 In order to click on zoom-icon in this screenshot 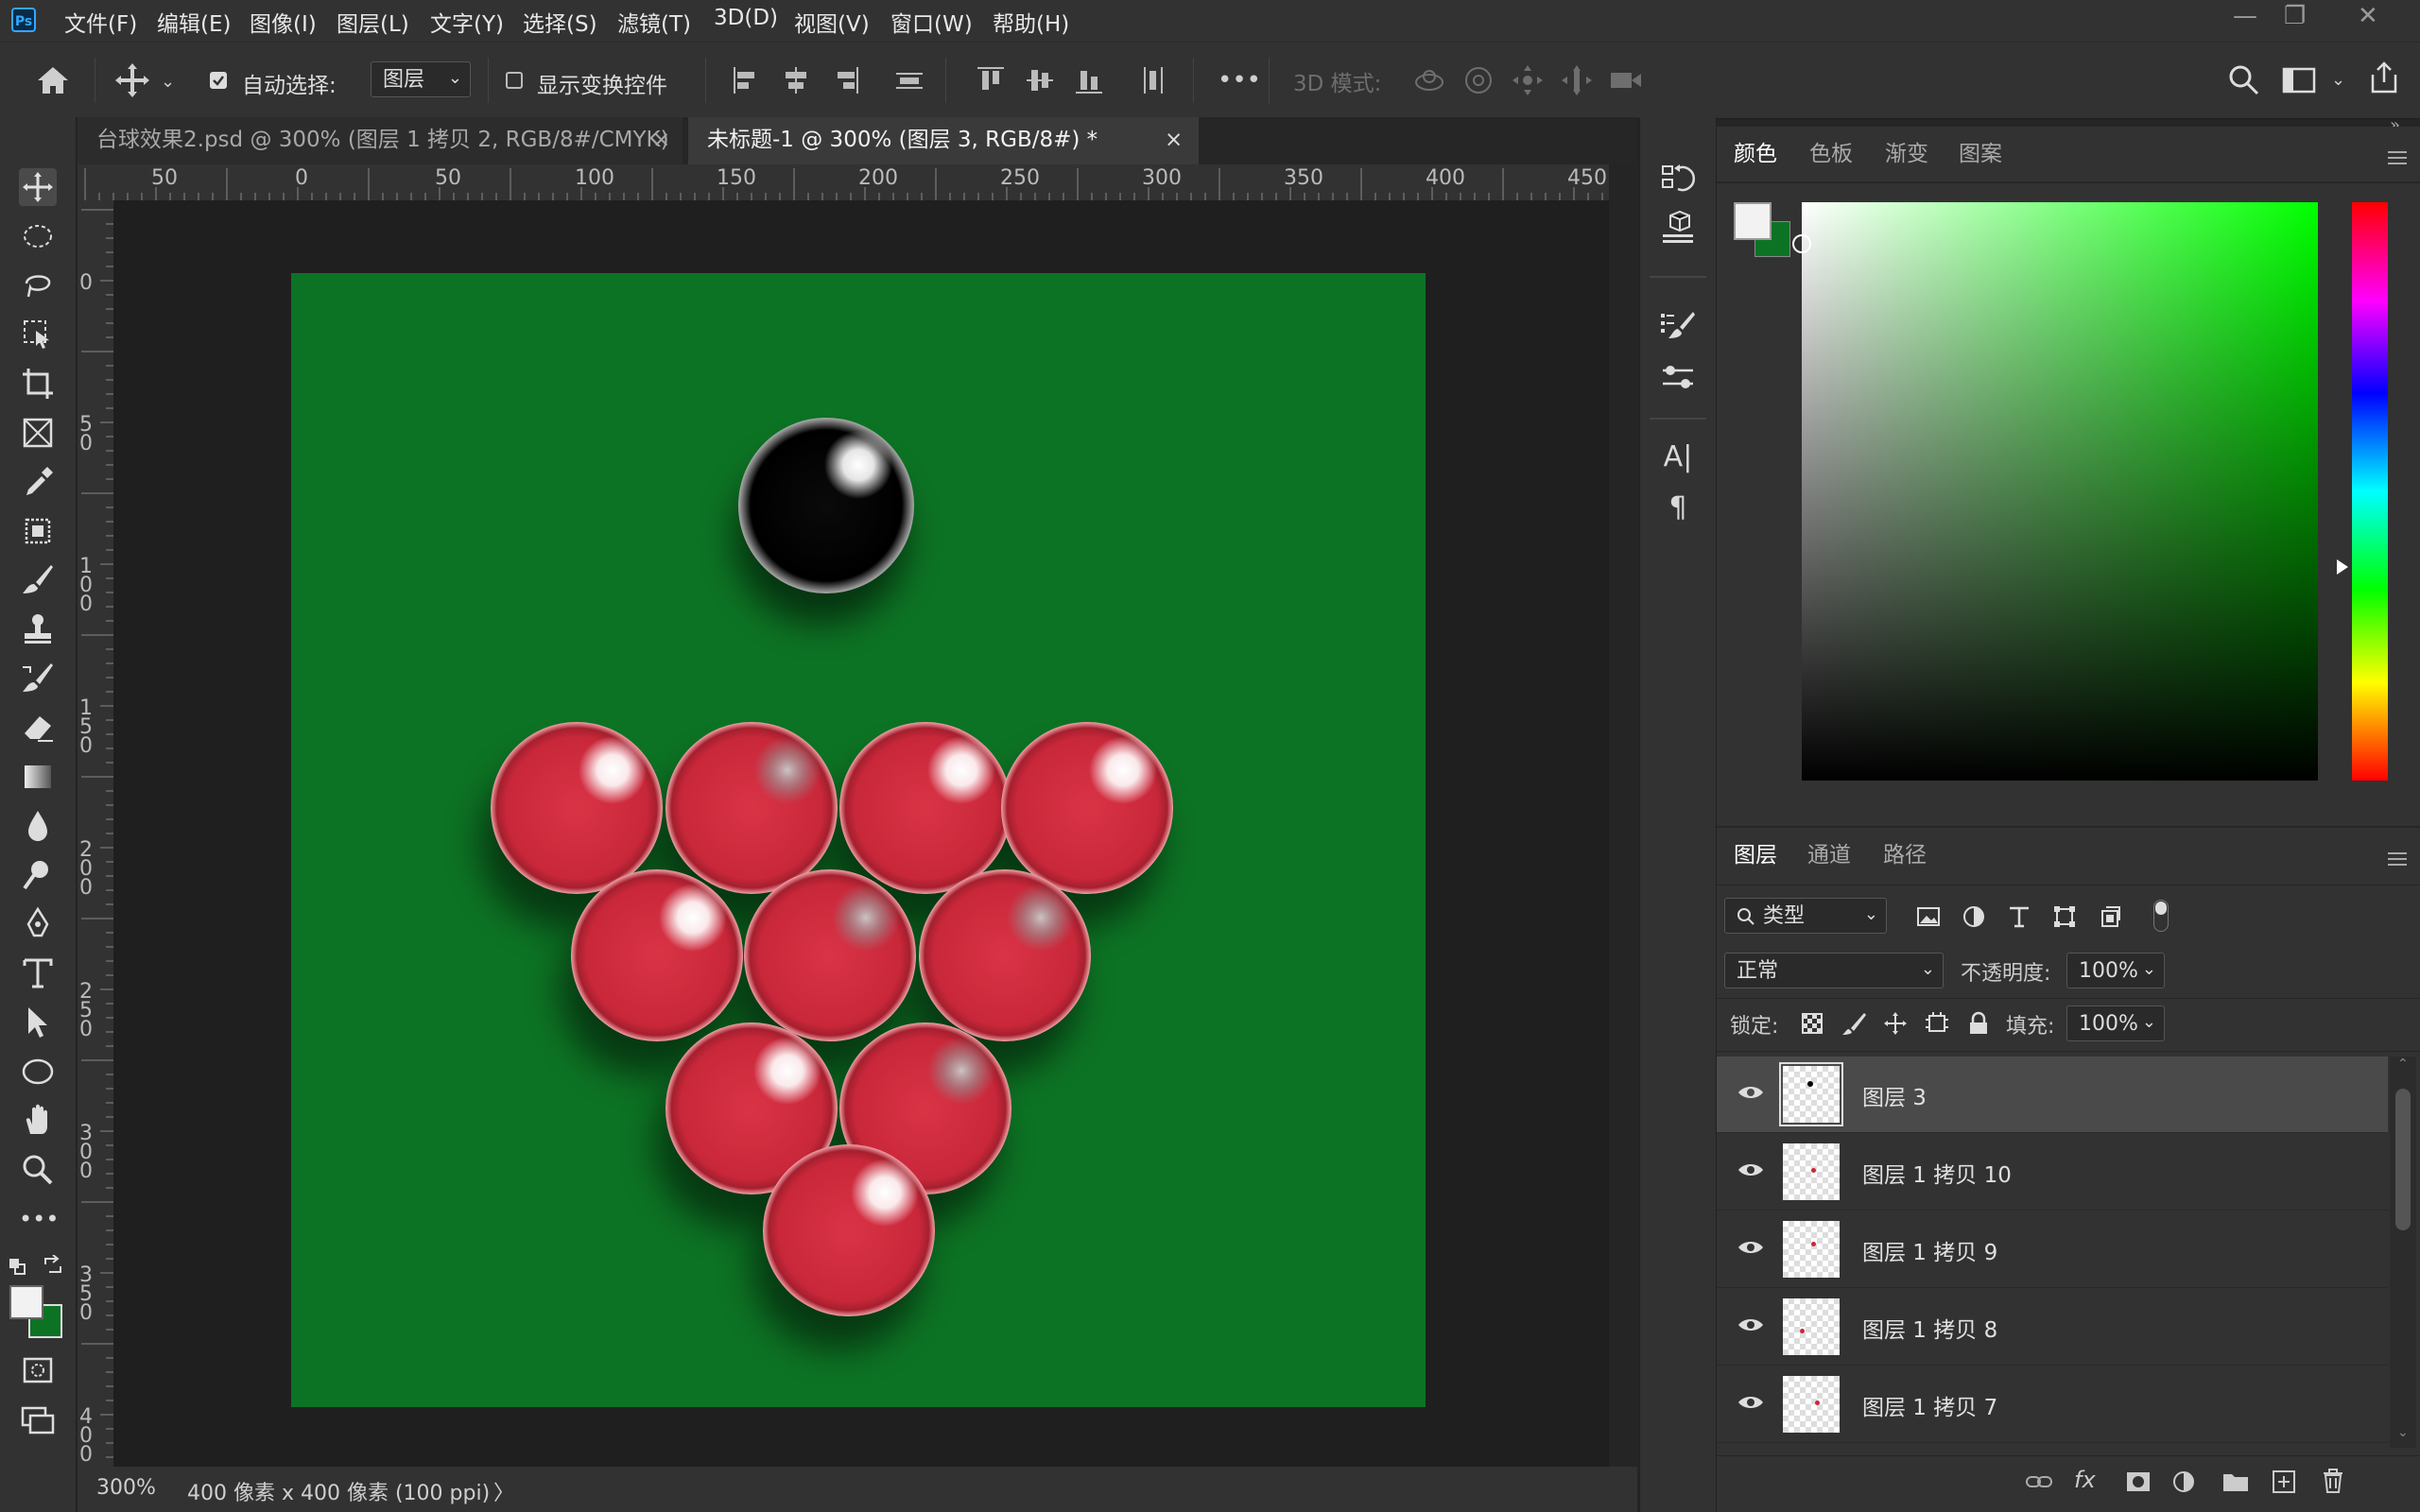, I will do `click(38, 1170)`.